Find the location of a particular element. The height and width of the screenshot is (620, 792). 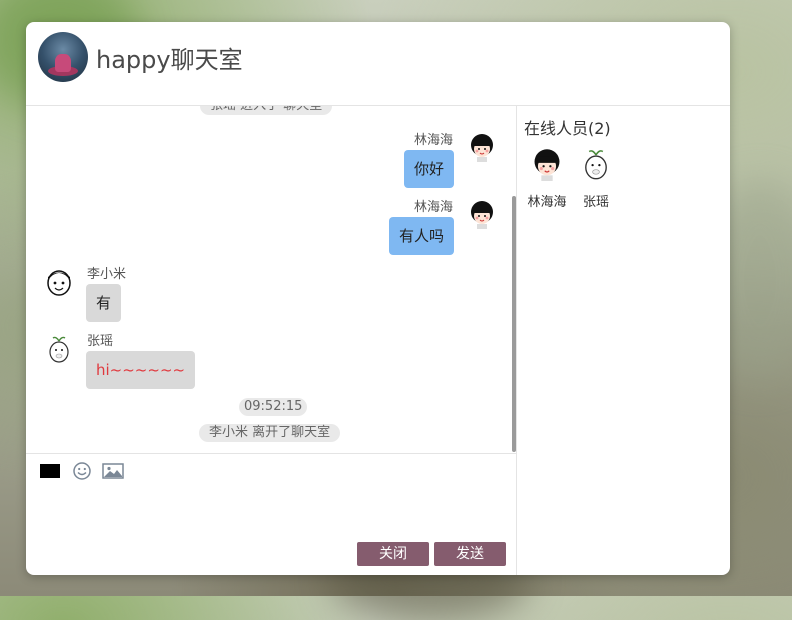

message-input is located at coordinates (273, 513).